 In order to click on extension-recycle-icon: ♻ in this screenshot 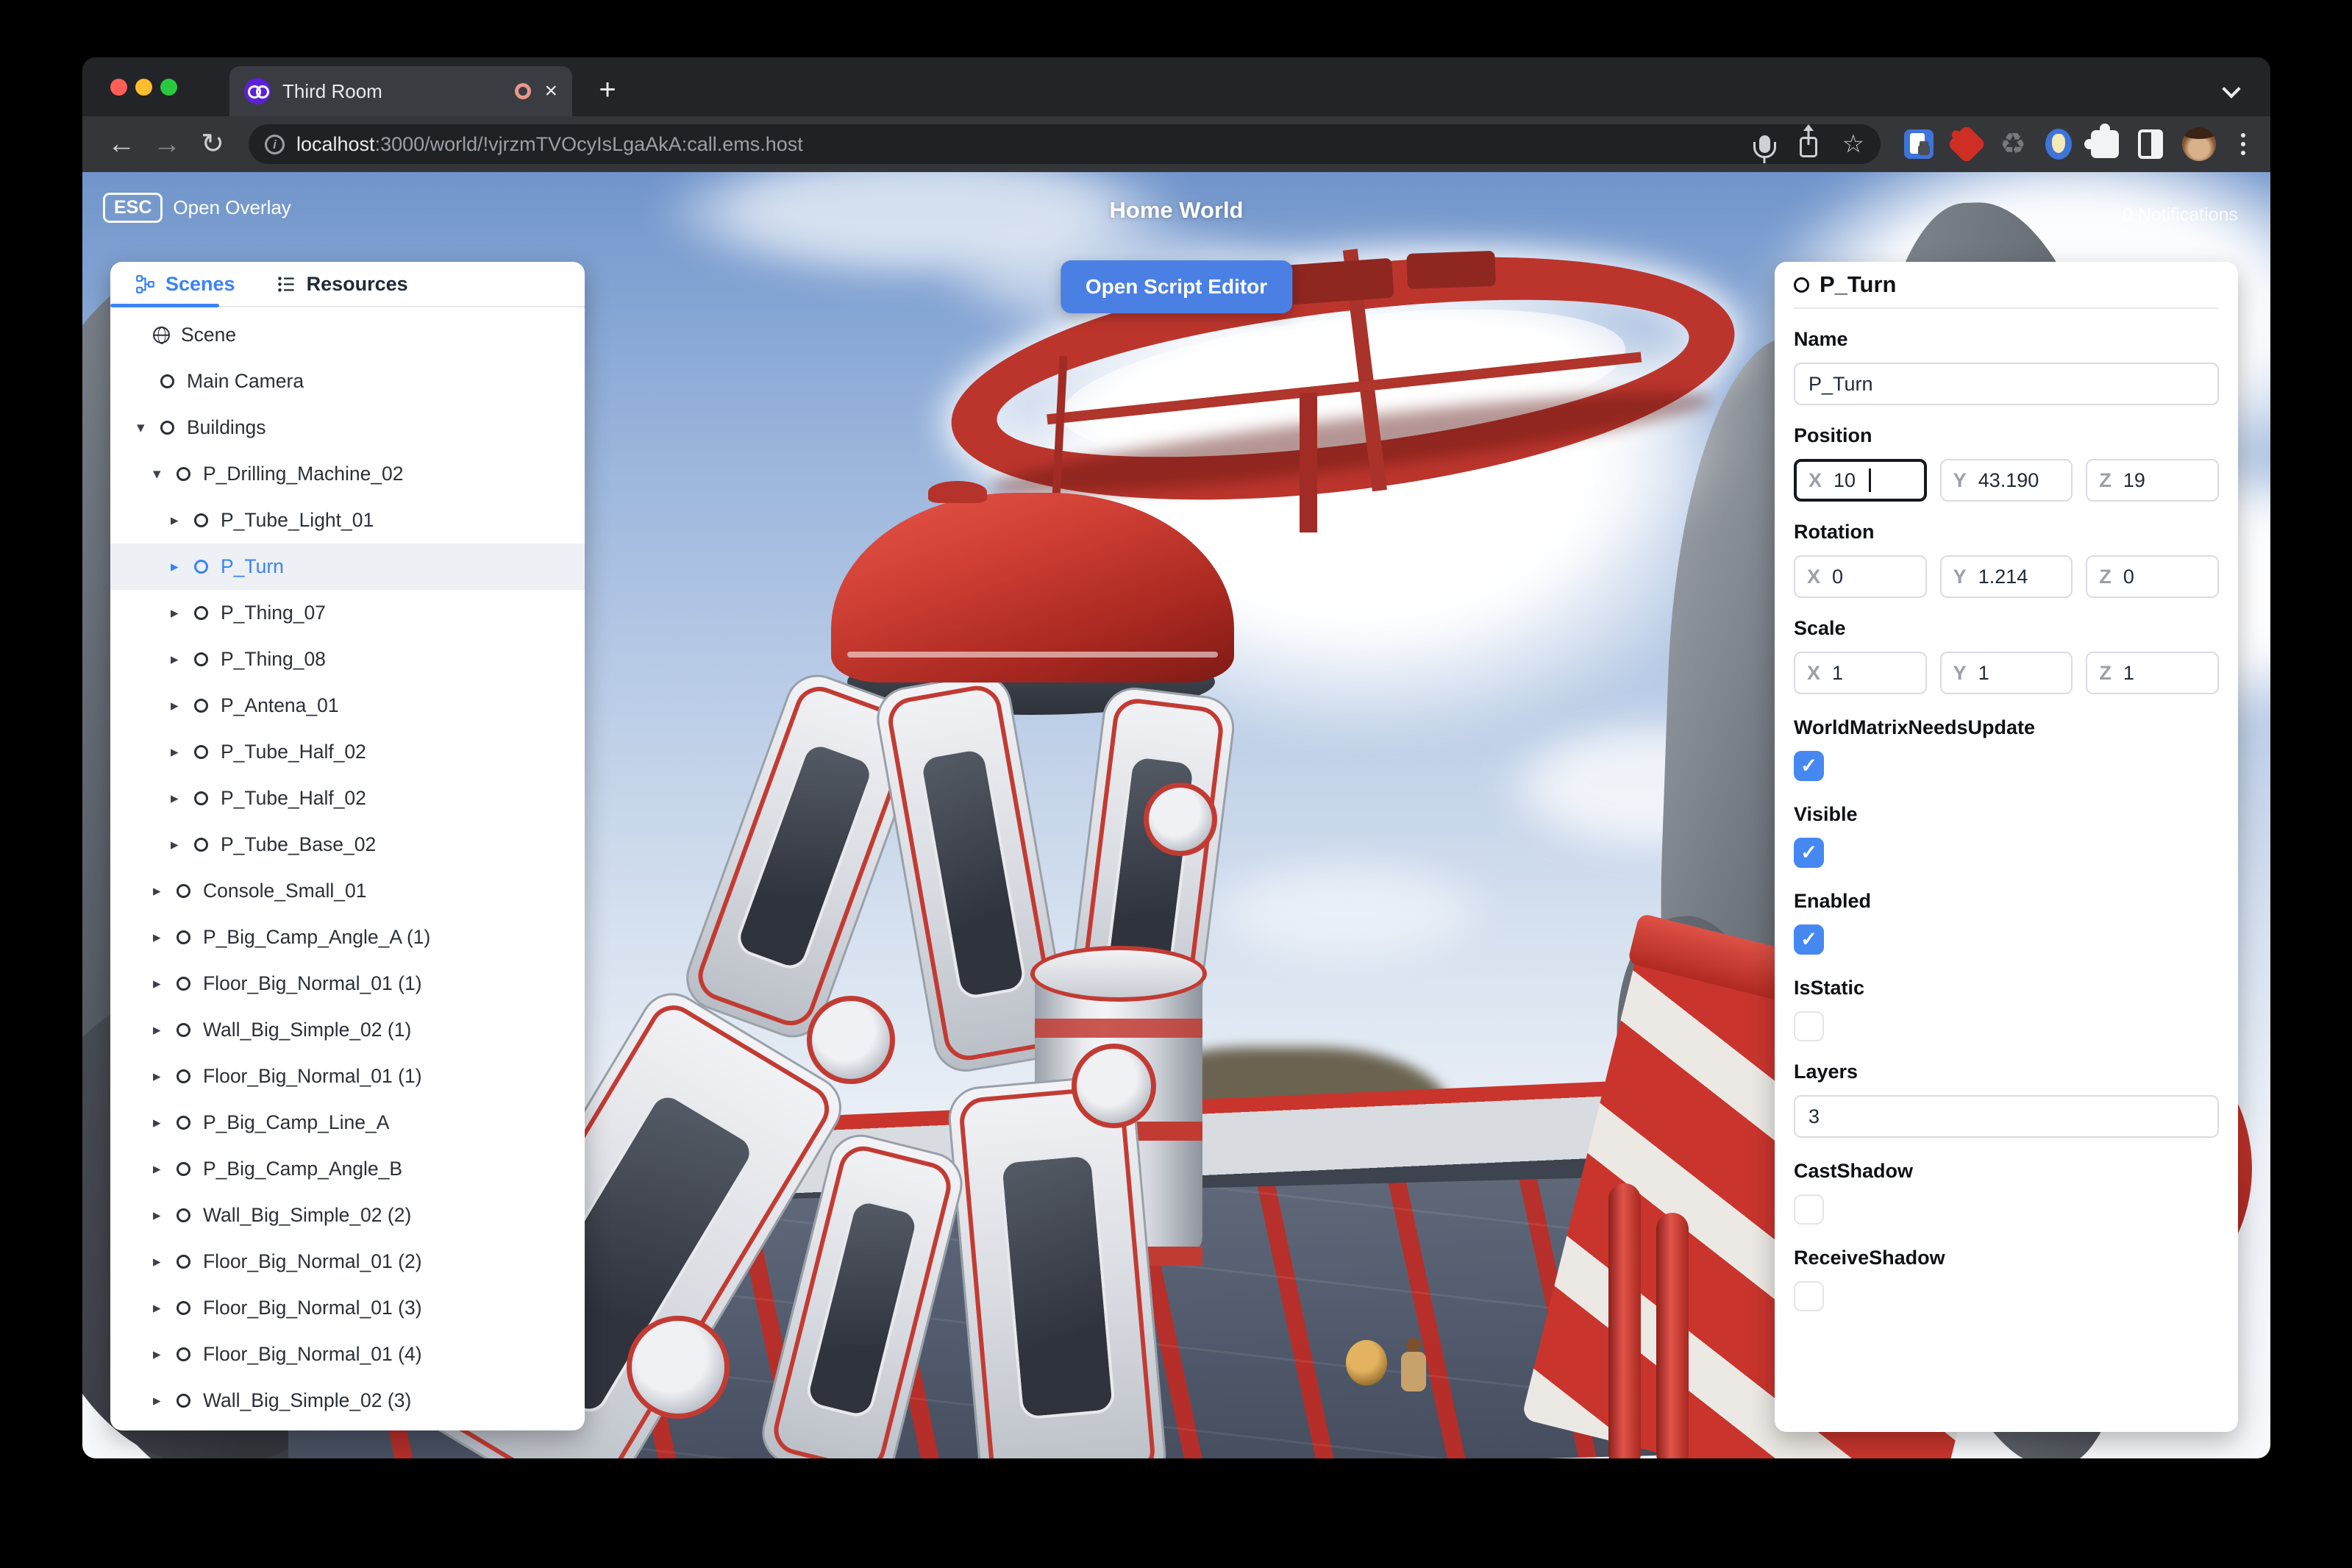, I will do `click(2013, 144)`.